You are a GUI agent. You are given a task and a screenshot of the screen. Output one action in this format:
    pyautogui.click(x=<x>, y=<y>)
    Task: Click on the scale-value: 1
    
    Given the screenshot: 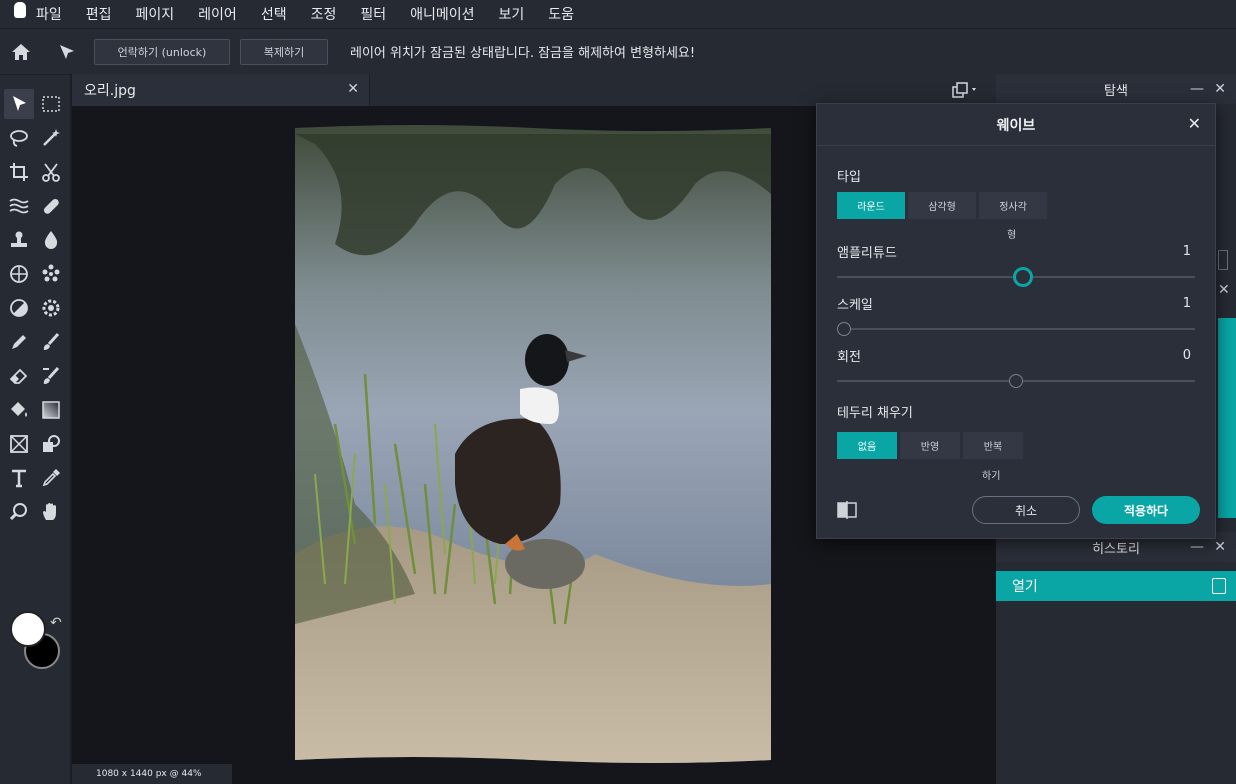 What is the action you would take?
    pyautogui.click(x=1186, y=303)
    